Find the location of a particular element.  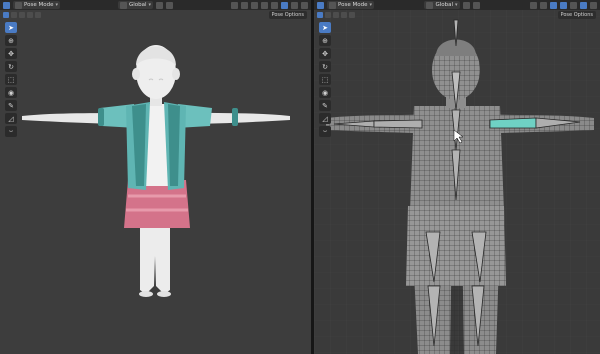

tool-shelf-left: ➤ ⊕ ✥ ↻ ⬚ ◉ ✎ ◿ ⌣ is located at coordinates (11, 79).